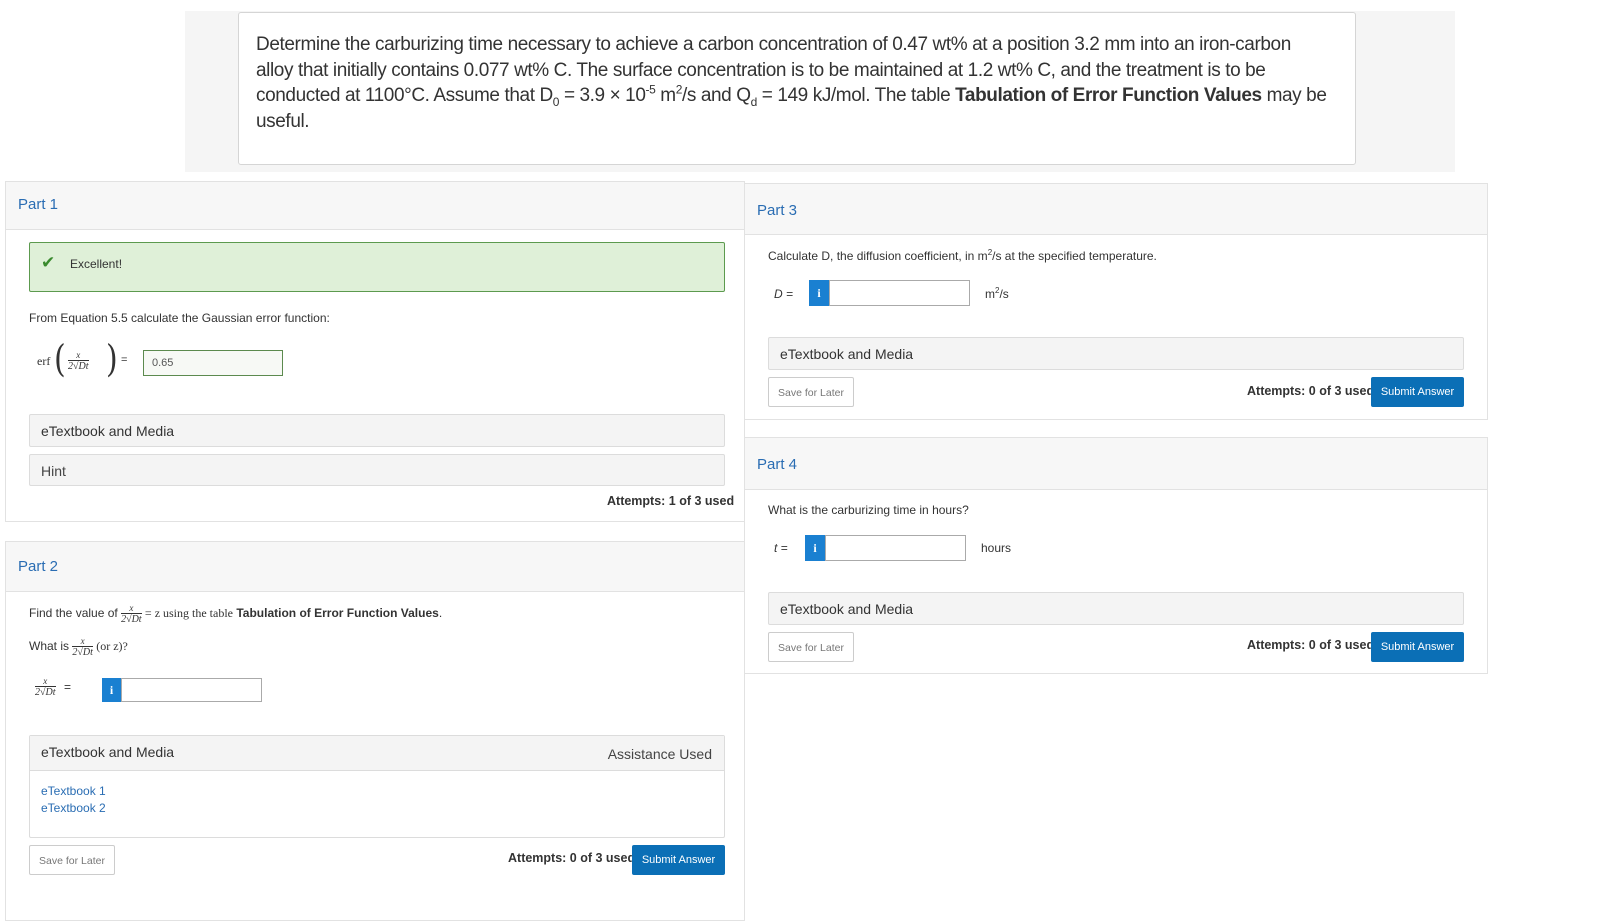 The height and width of the screenshot is (921, 1619). Describe the element at coordinates (899, 293) in the screenshot. I see `d-answer-input` at that location.